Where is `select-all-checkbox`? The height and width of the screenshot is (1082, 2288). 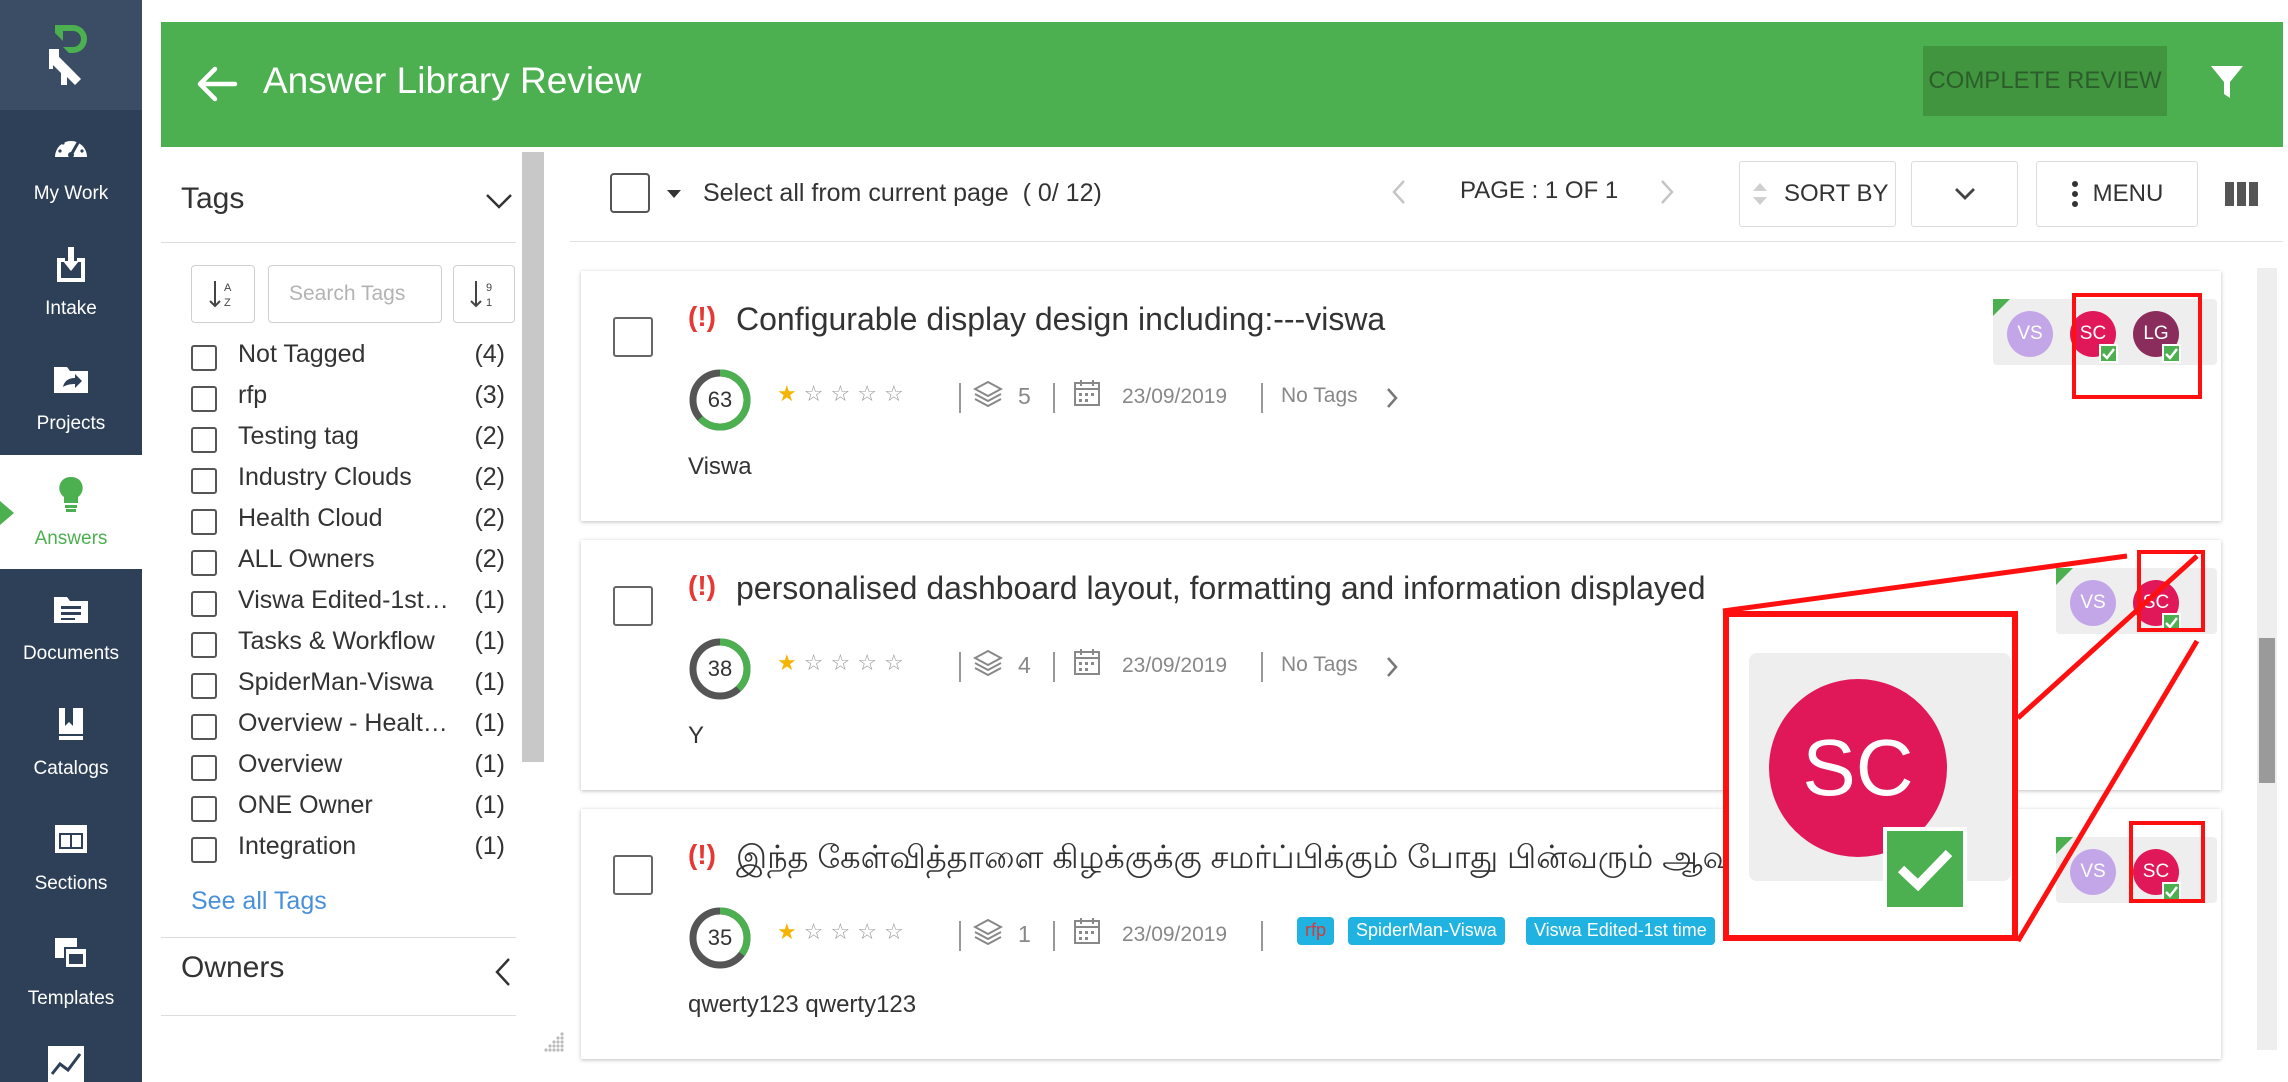
select-all-checkbox is located at coordinates (630, 193).